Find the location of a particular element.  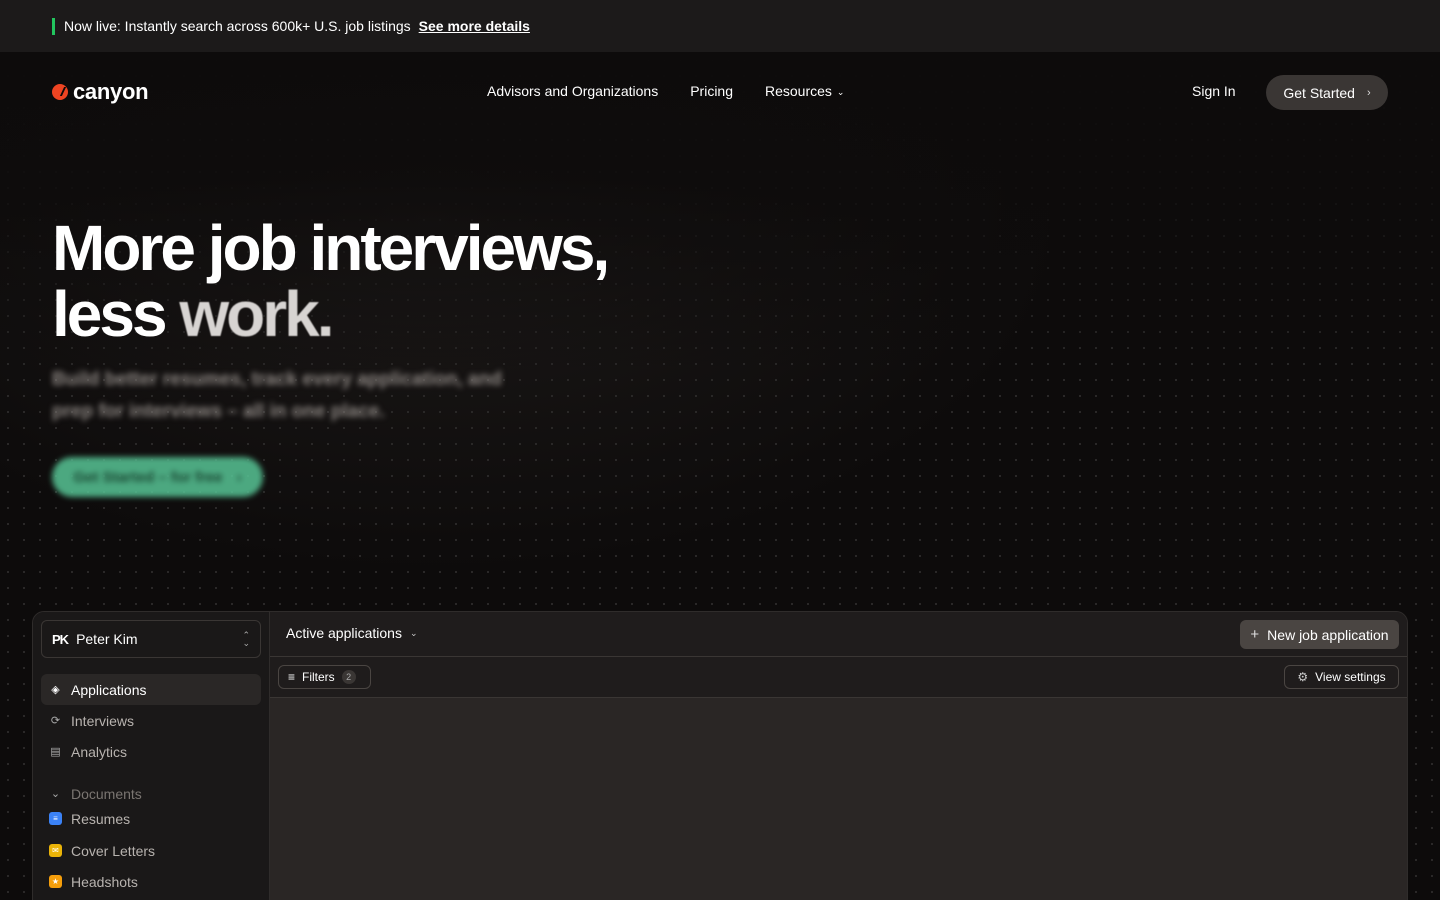

canyon-logo-icon is located at coordinates (60, 92).